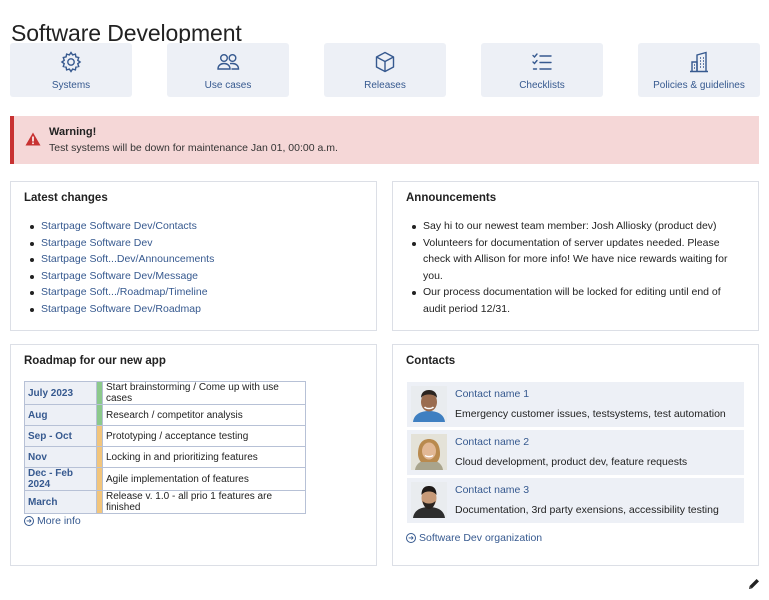 The width and height of the screenshot is (769, 600). I want to click on warning-icon, so click(33, 141).